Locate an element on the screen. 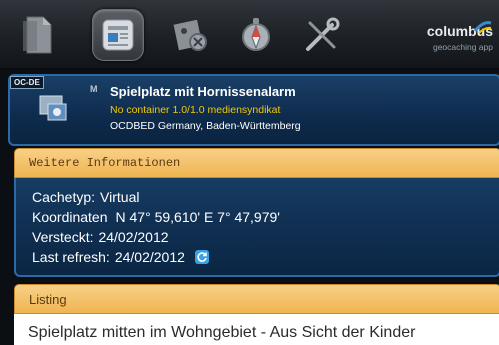  cache-title: Spielplatz mit Hornissenalarm is located at coordinates (203, 91).